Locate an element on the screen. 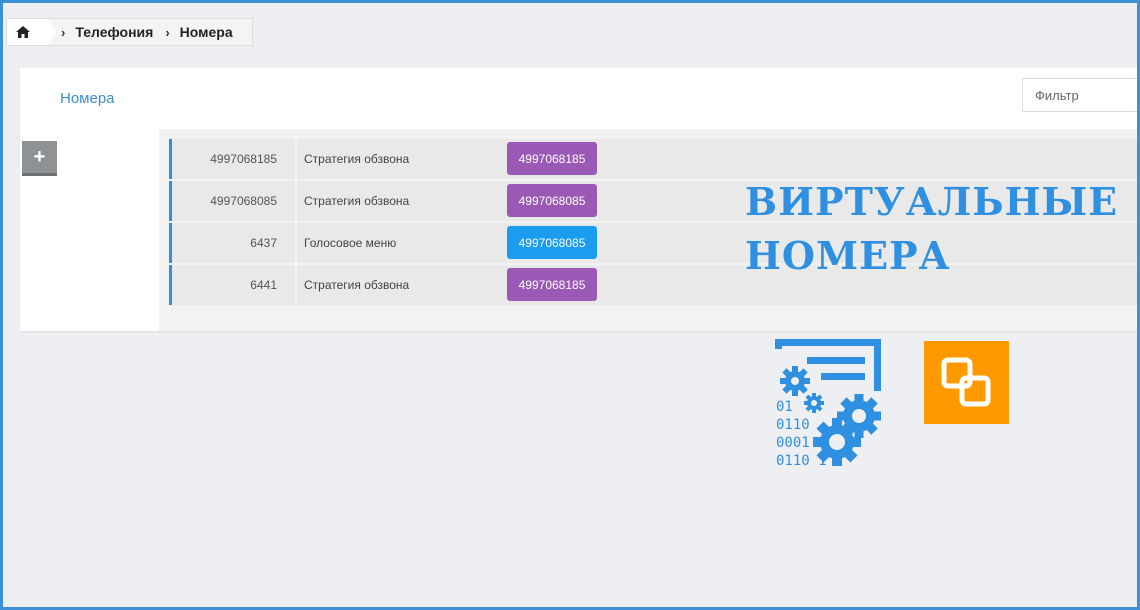  page-title: Номера is located at coordinates (87, 98).